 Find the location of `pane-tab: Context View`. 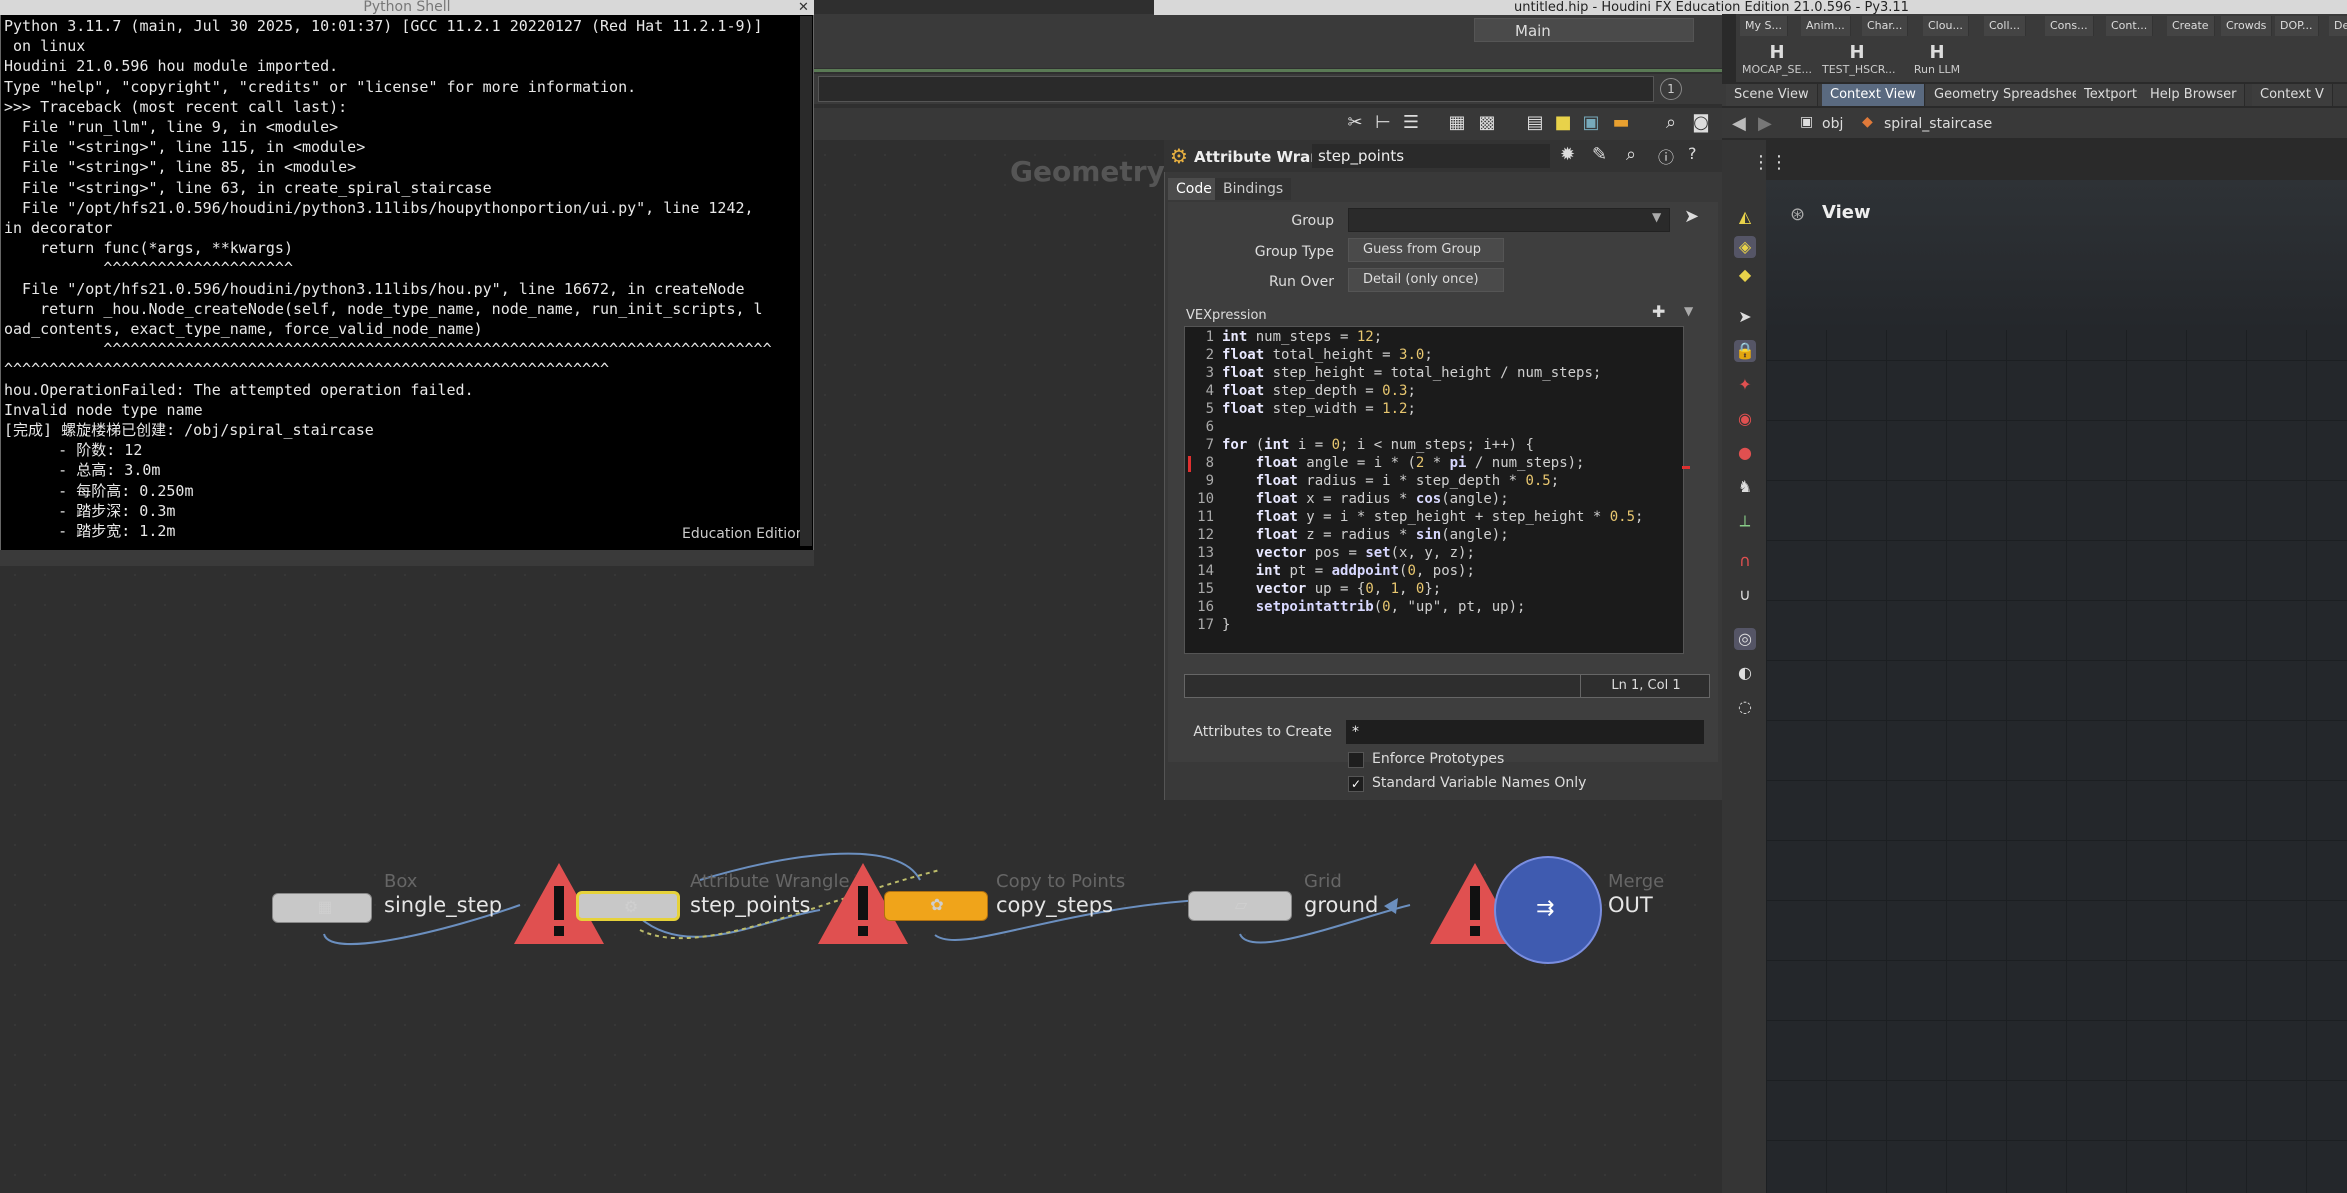

pane-tab: Context View is located at coordinates (1873, 95).